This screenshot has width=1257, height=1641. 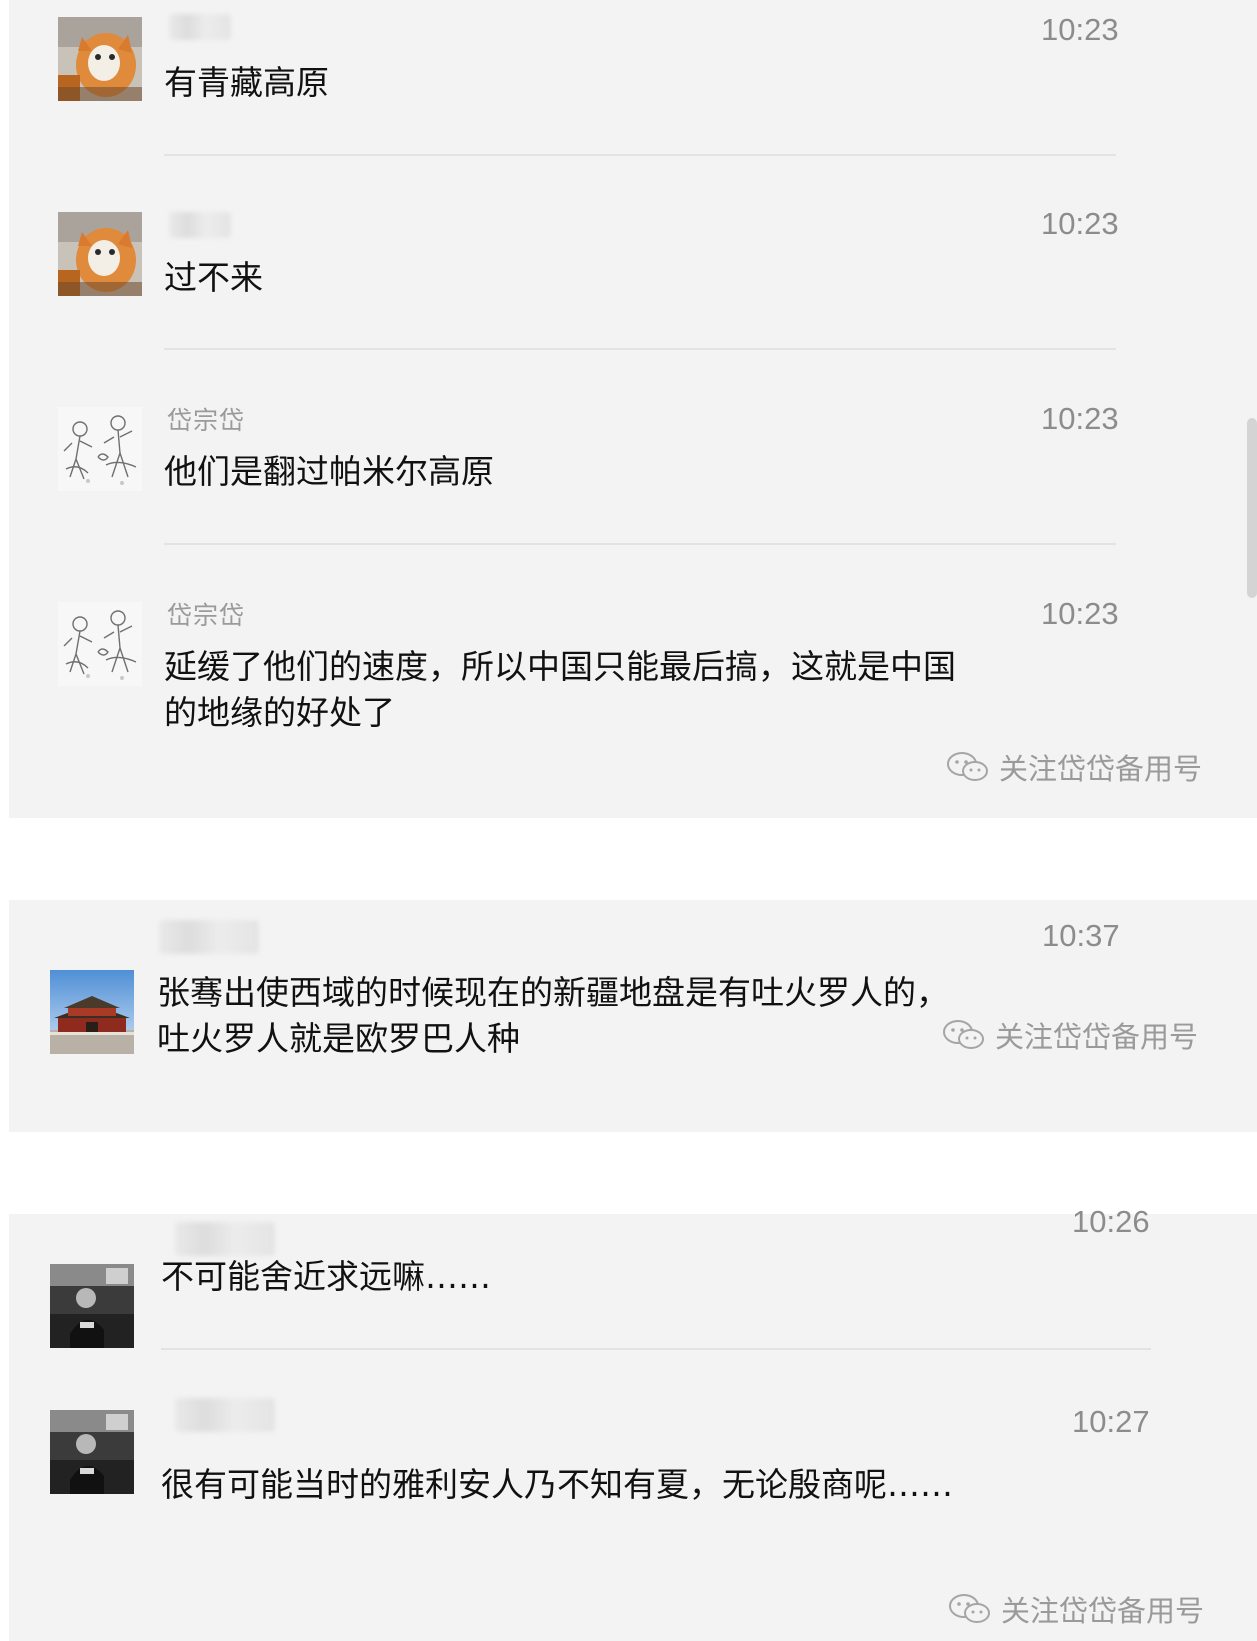 What do you see at coordinates (1252, 508) in the screenshot?
I see `scrollbar-thumb` at bounding box center [1252, 508].